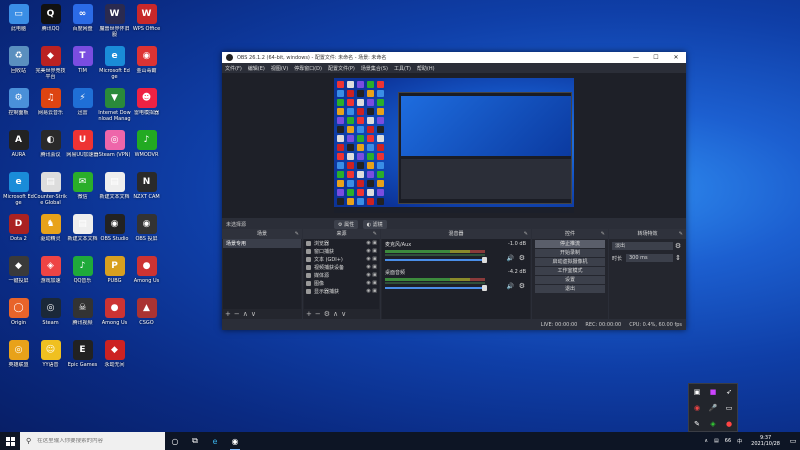  What do you see at coordinates (279, 68) in the screenshot?
I see `menu-item: 视图(V)` at bounding box center [279, 68].